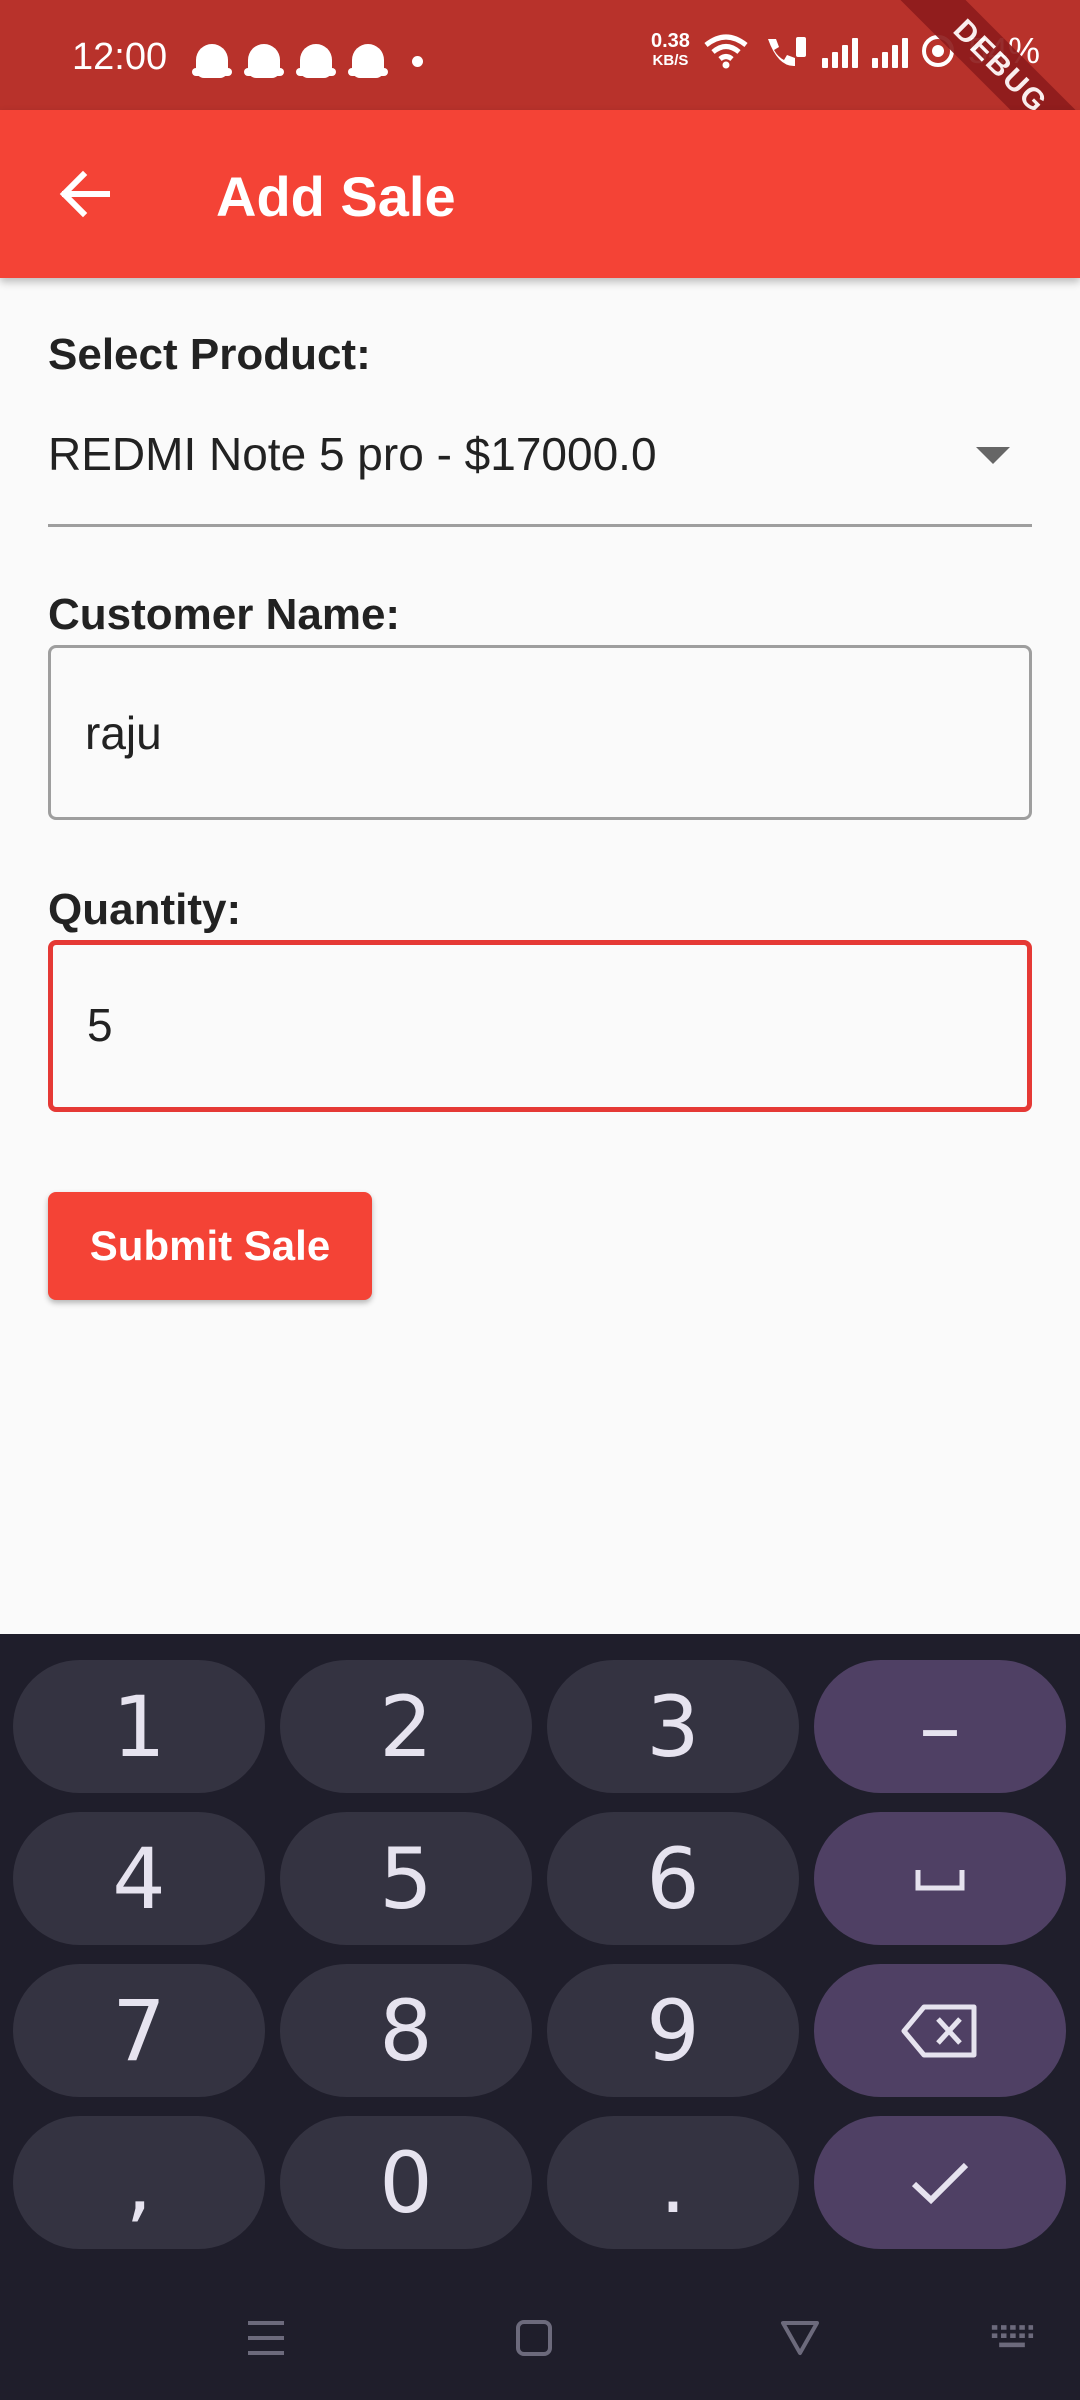  I want to click on key-5: 5, so click(406, 1878).